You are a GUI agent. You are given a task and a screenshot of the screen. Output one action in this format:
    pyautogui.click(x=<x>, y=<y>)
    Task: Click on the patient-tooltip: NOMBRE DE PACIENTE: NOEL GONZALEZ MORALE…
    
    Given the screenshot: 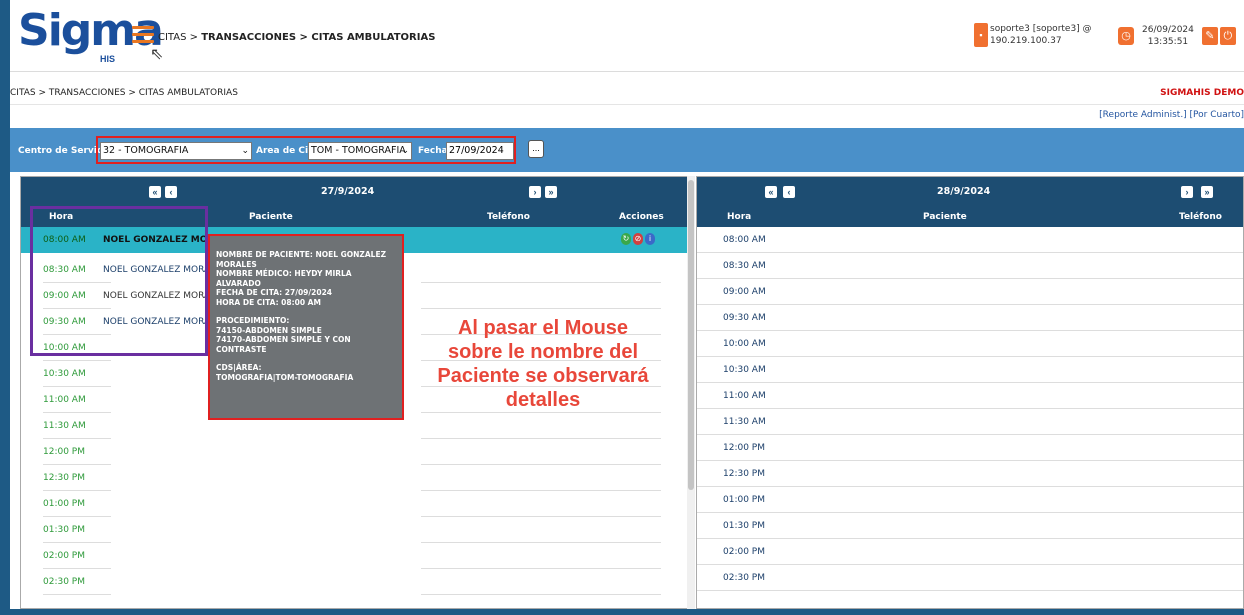 What is the action you would take?
    pyautogui.click(x=306, y=327)
    